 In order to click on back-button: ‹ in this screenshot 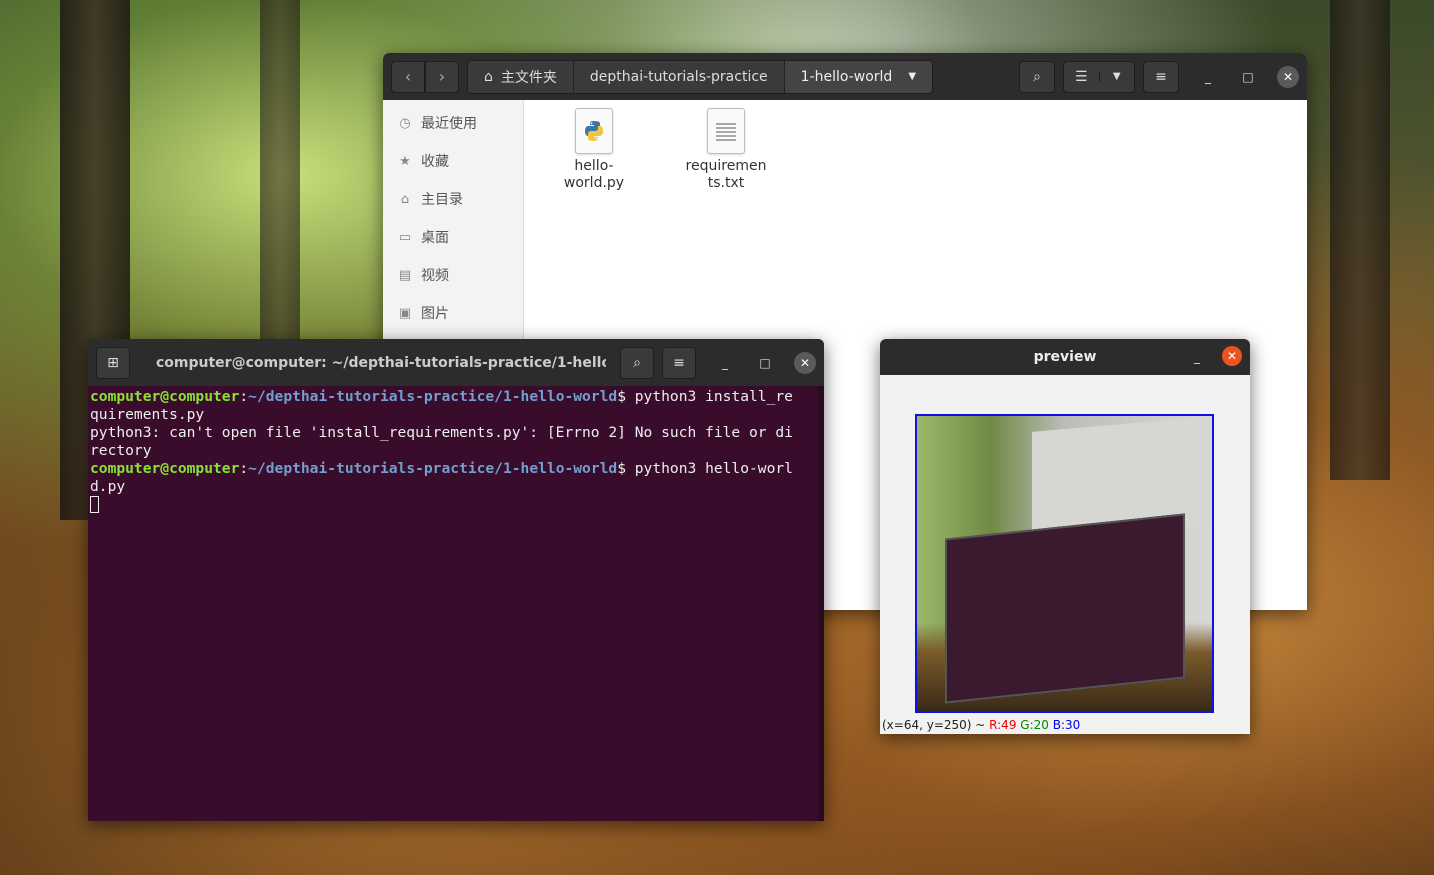, I will do `click(408, 76)`.